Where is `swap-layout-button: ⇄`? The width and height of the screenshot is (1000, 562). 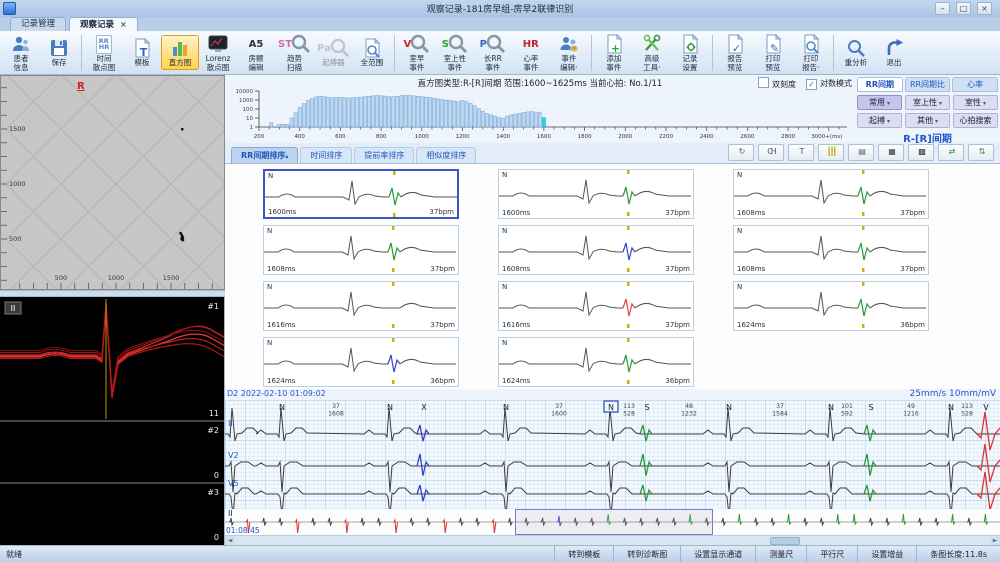
swap-layout-button: ⇄ is located at coordinates (951, 152).